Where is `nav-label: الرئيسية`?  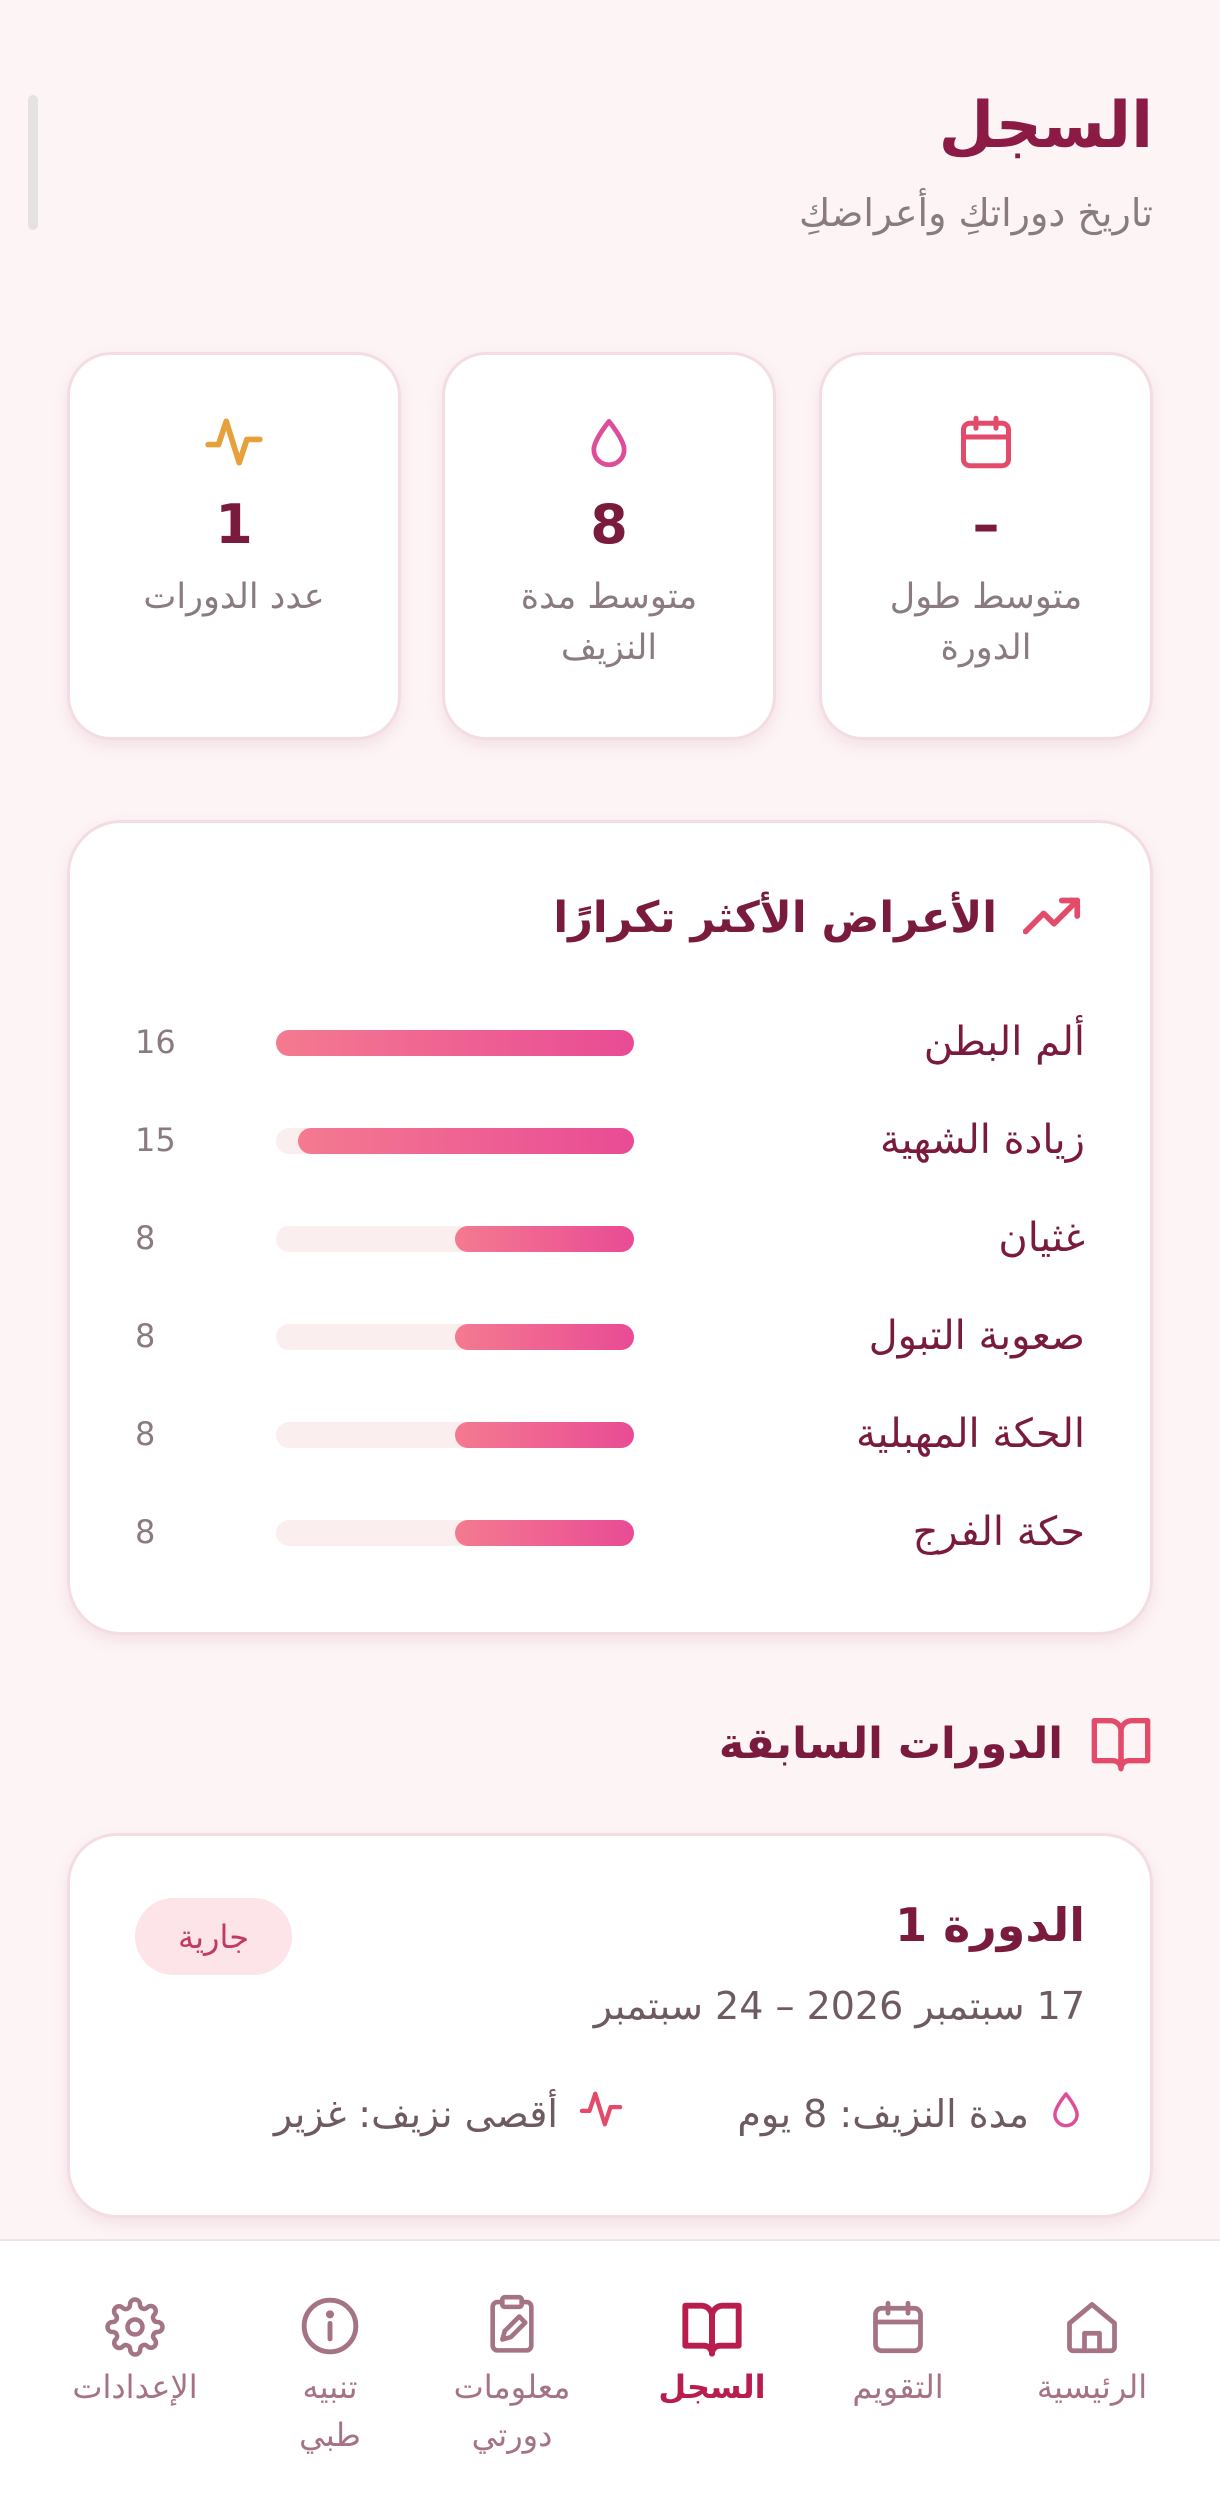
nav-label: الرئيسية is located at coordinates (1092, 2387).